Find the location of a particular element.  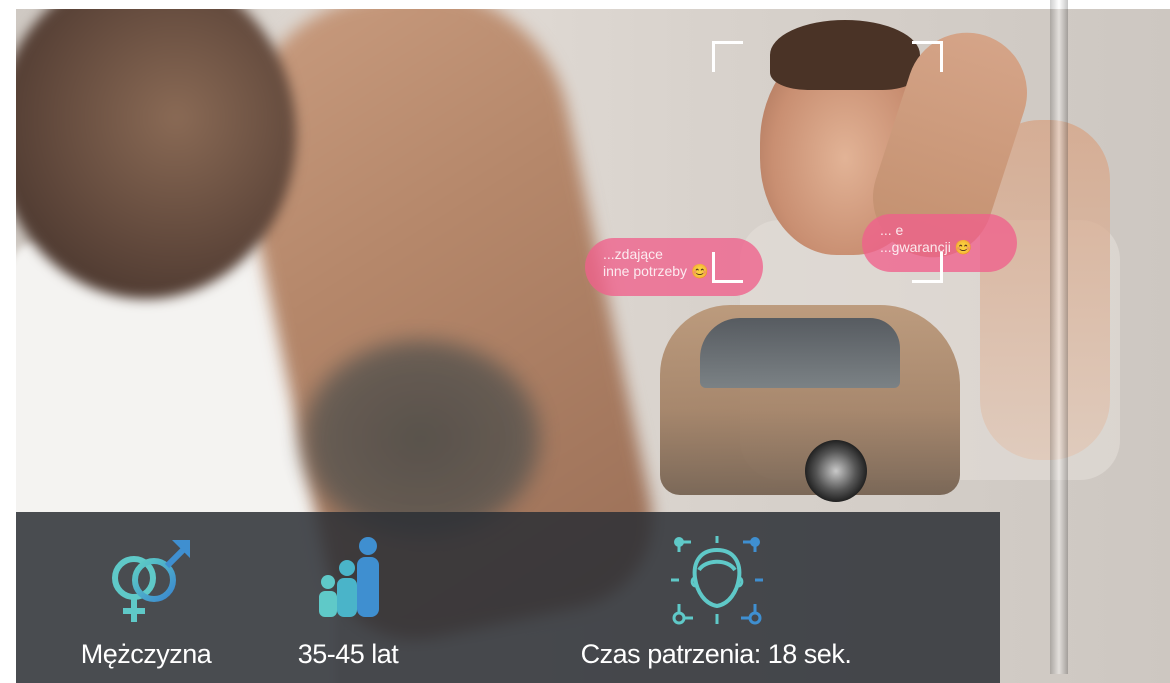

gender-indicator: Mężczyzna is located at coordinates (146, 597).